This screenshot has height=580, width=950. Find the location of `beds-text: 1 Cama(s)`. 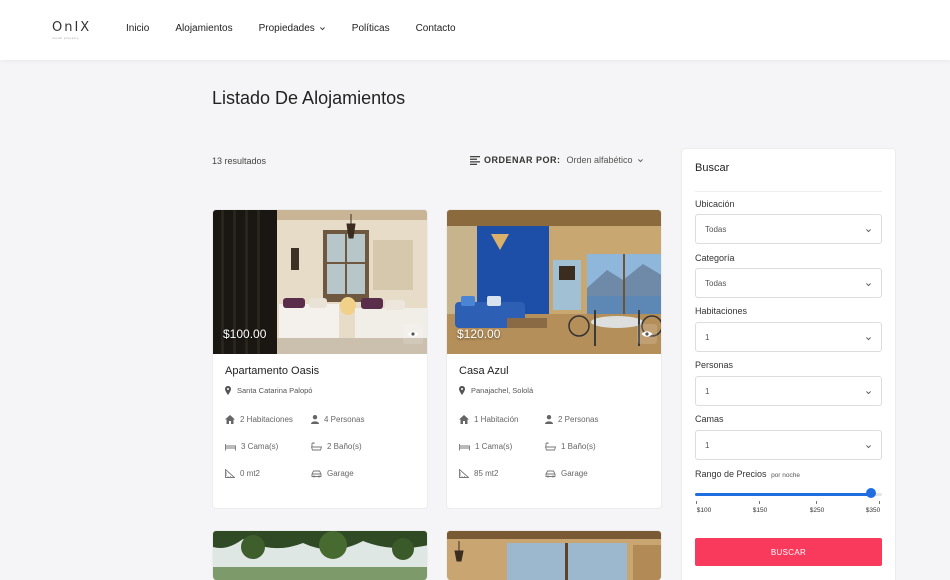

beds-text: 1 Cama(s) is located at coordinates (494, 446).